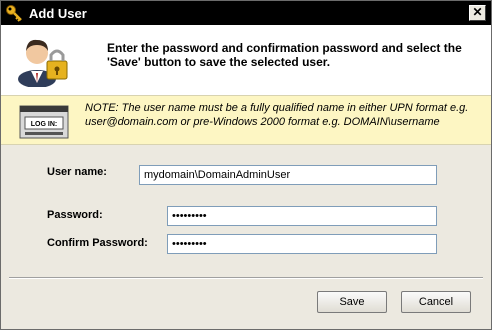 The width and height of the screenshot is (492, 330). What do you see at coordinates (436, 302) in the screenshot?
I see `cancel-button: Cancel` at bounding box center [436, 302].